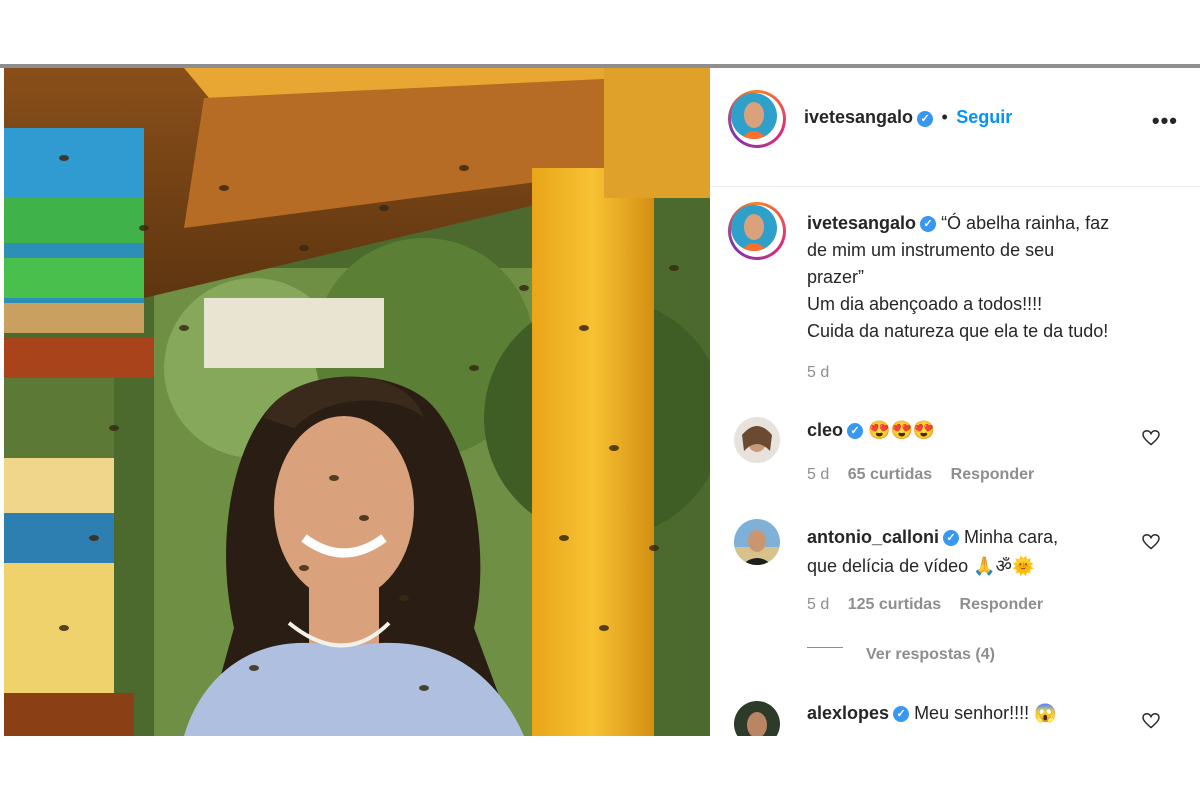 The width and height of the screenshot is (1200, 800). I want to click on comment-meta-antonio: 5 d 125 curtidas Responder, so click(925, 605).